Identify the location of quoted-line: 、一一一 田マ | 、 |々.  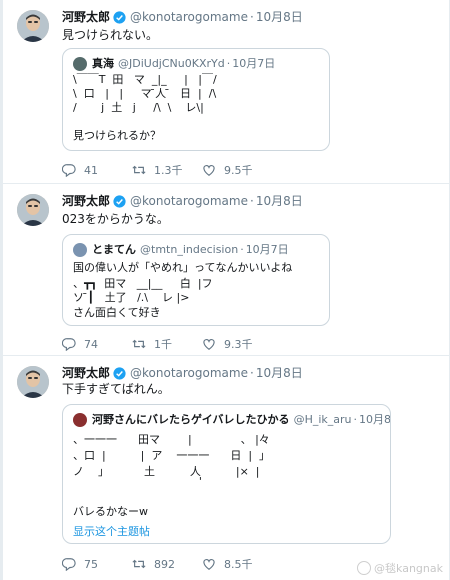
(171, 439).